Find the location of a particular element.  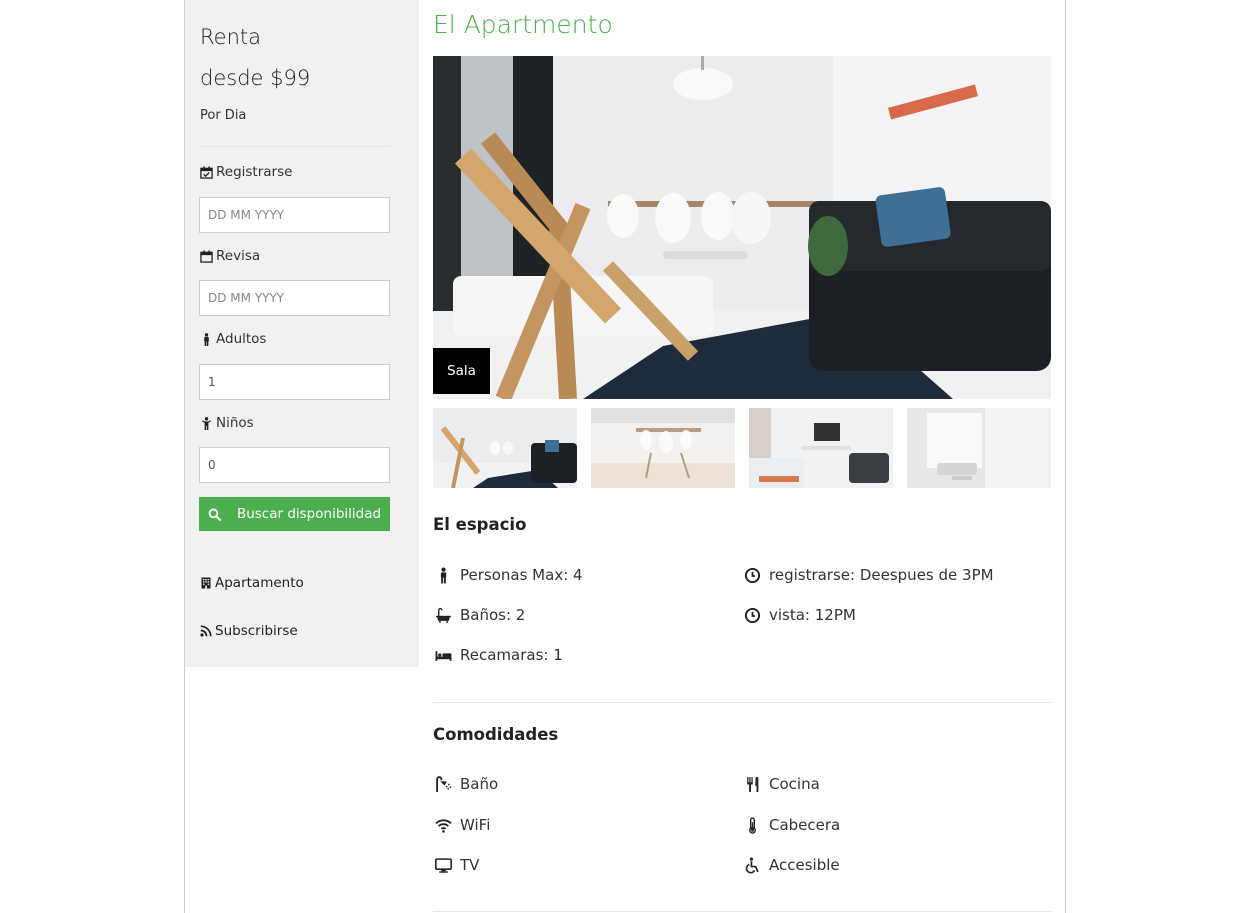

search-availability-button: Buscar disponibilidad is located at coordinates (294, 514).